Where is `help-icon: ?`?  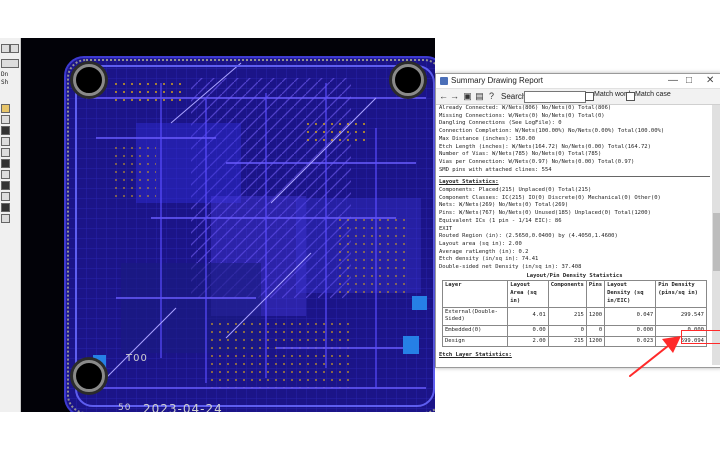 help-icon: ? is located at coordinates (491, 96).